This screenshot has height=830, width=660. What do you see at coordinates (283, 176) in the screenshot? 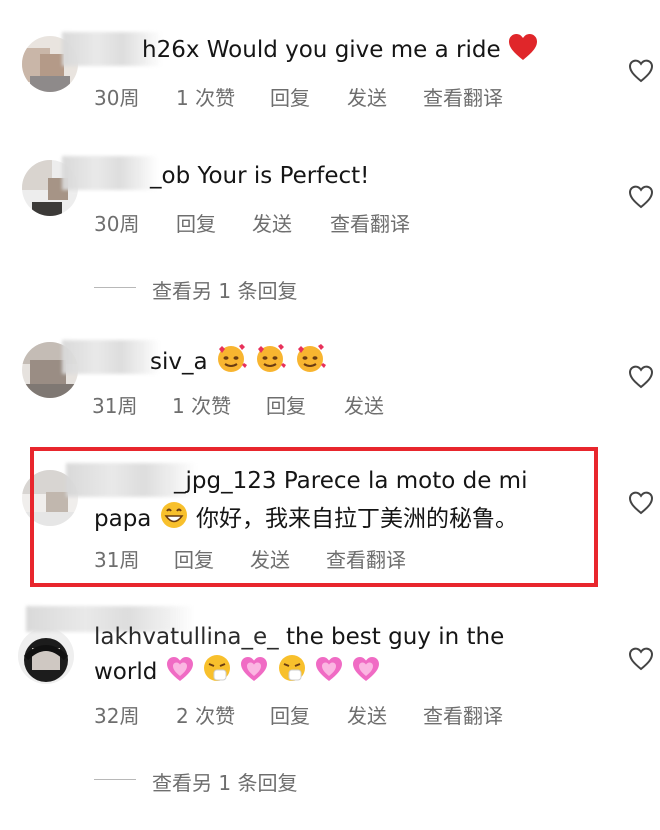
I see `comment-body: Your is Perfect!` at bounding box center [283, 176].